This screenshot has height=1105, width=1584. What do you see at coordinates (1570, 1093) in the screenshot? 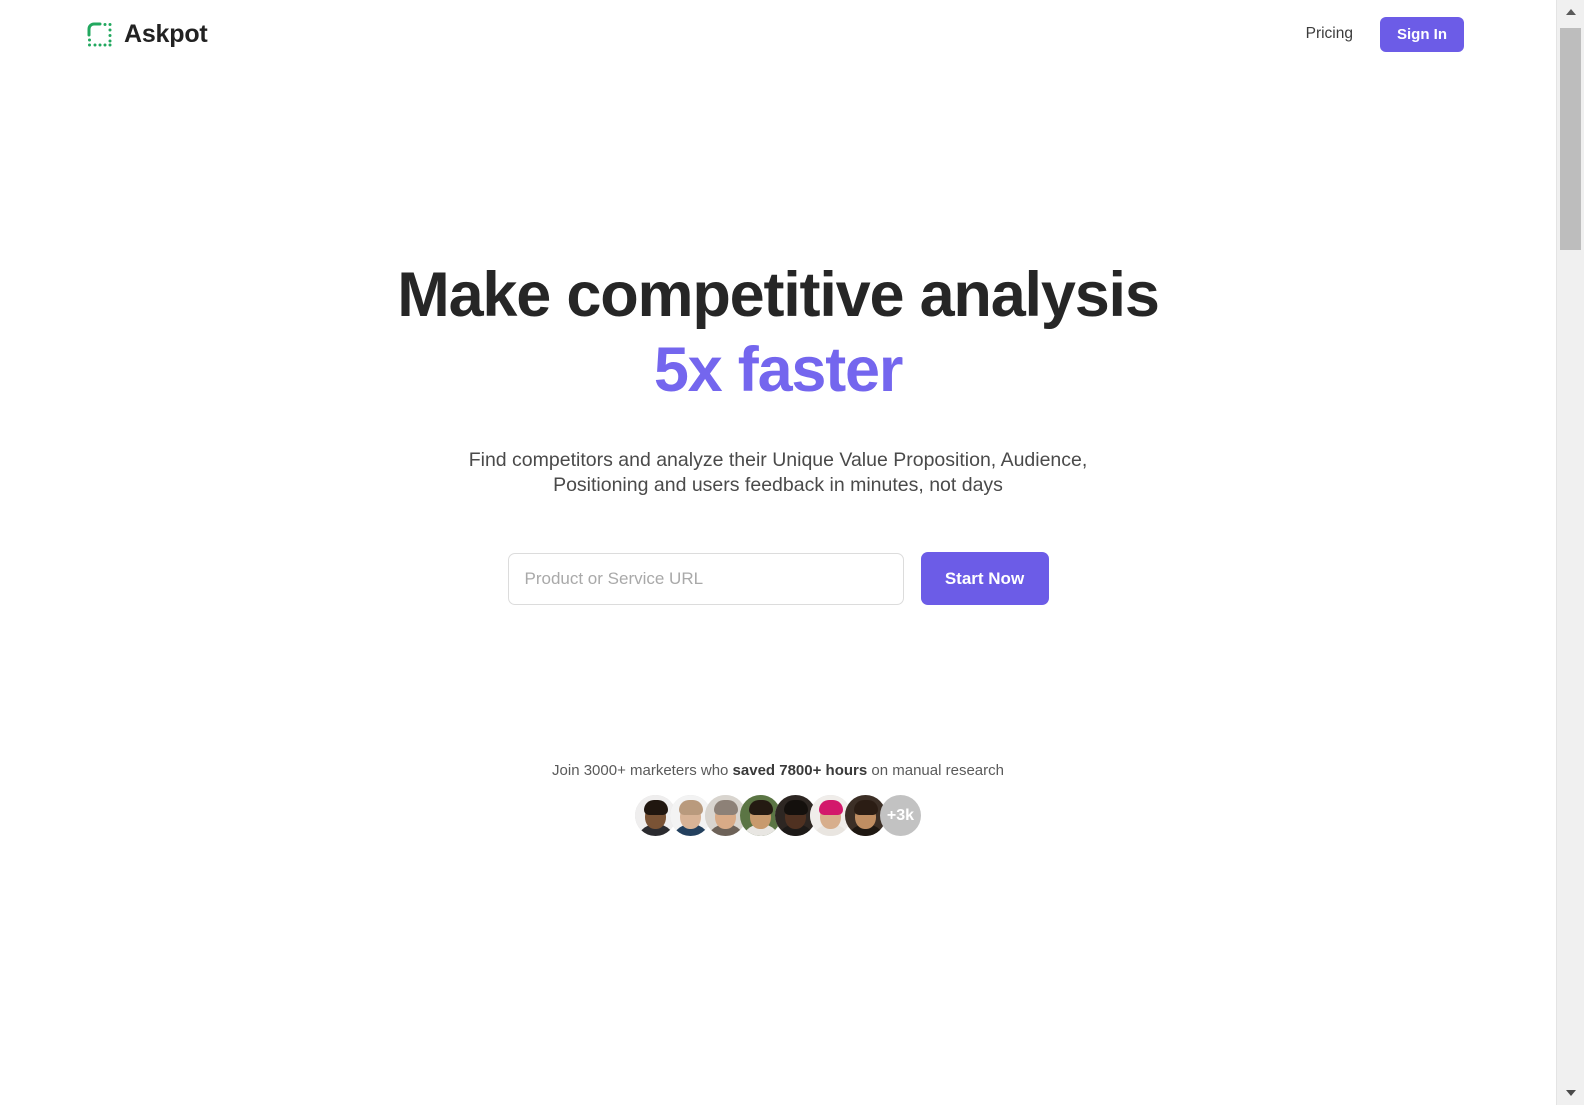
I see `scrollbar-down-arrow-icon` at bounding box center [1570, 1093].